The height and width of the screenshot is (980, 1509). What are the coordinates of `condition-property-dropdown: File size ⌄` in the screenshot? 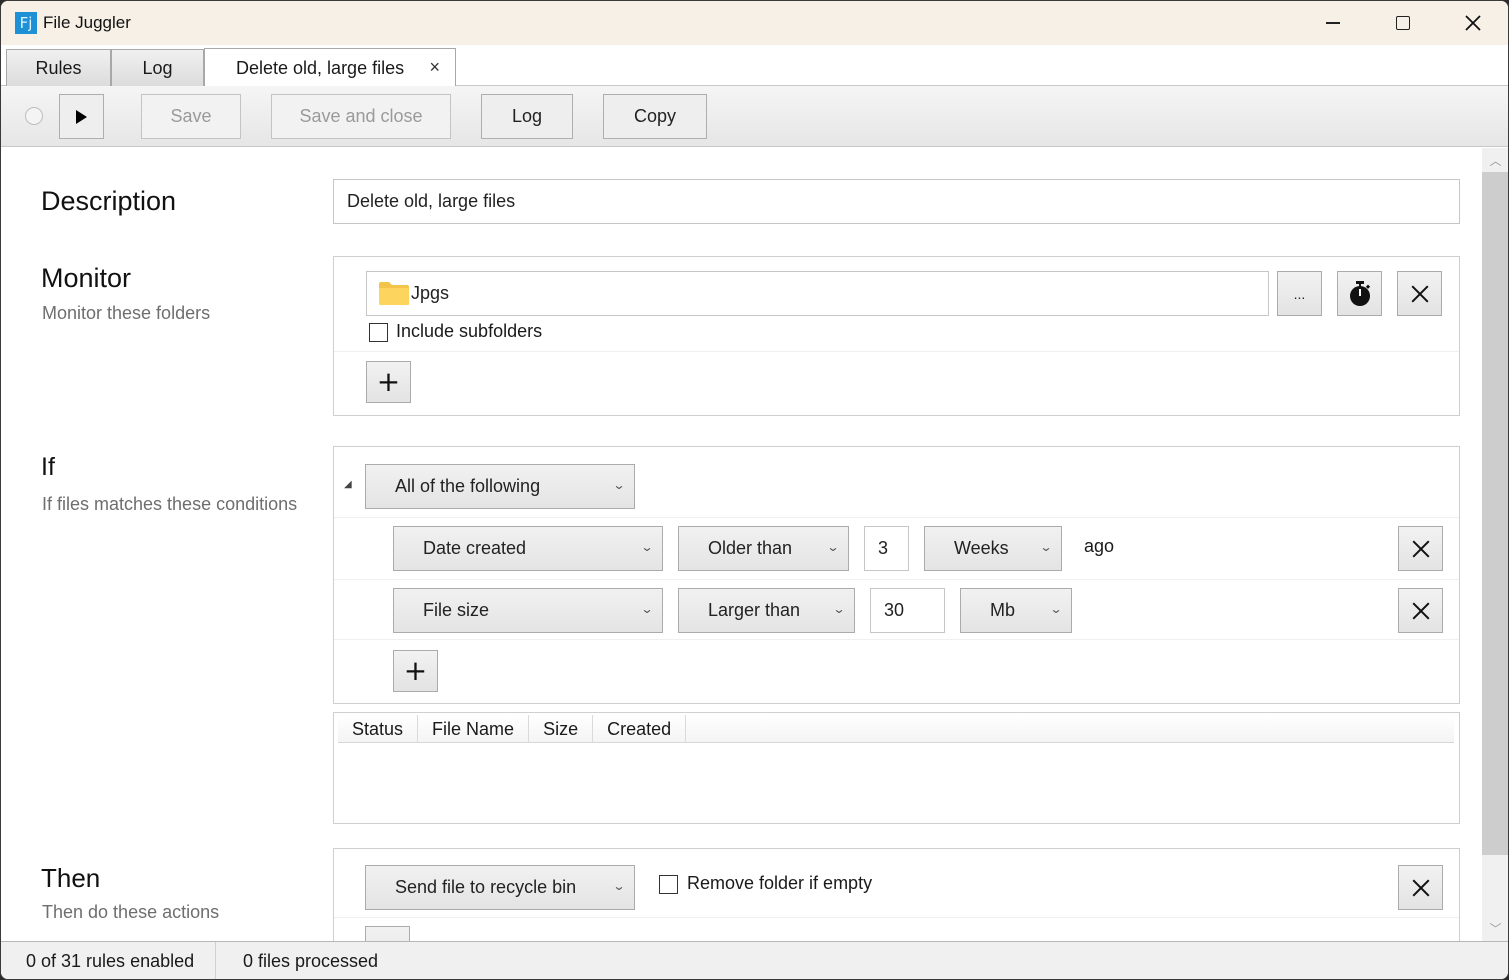 It's located at (528, 610).